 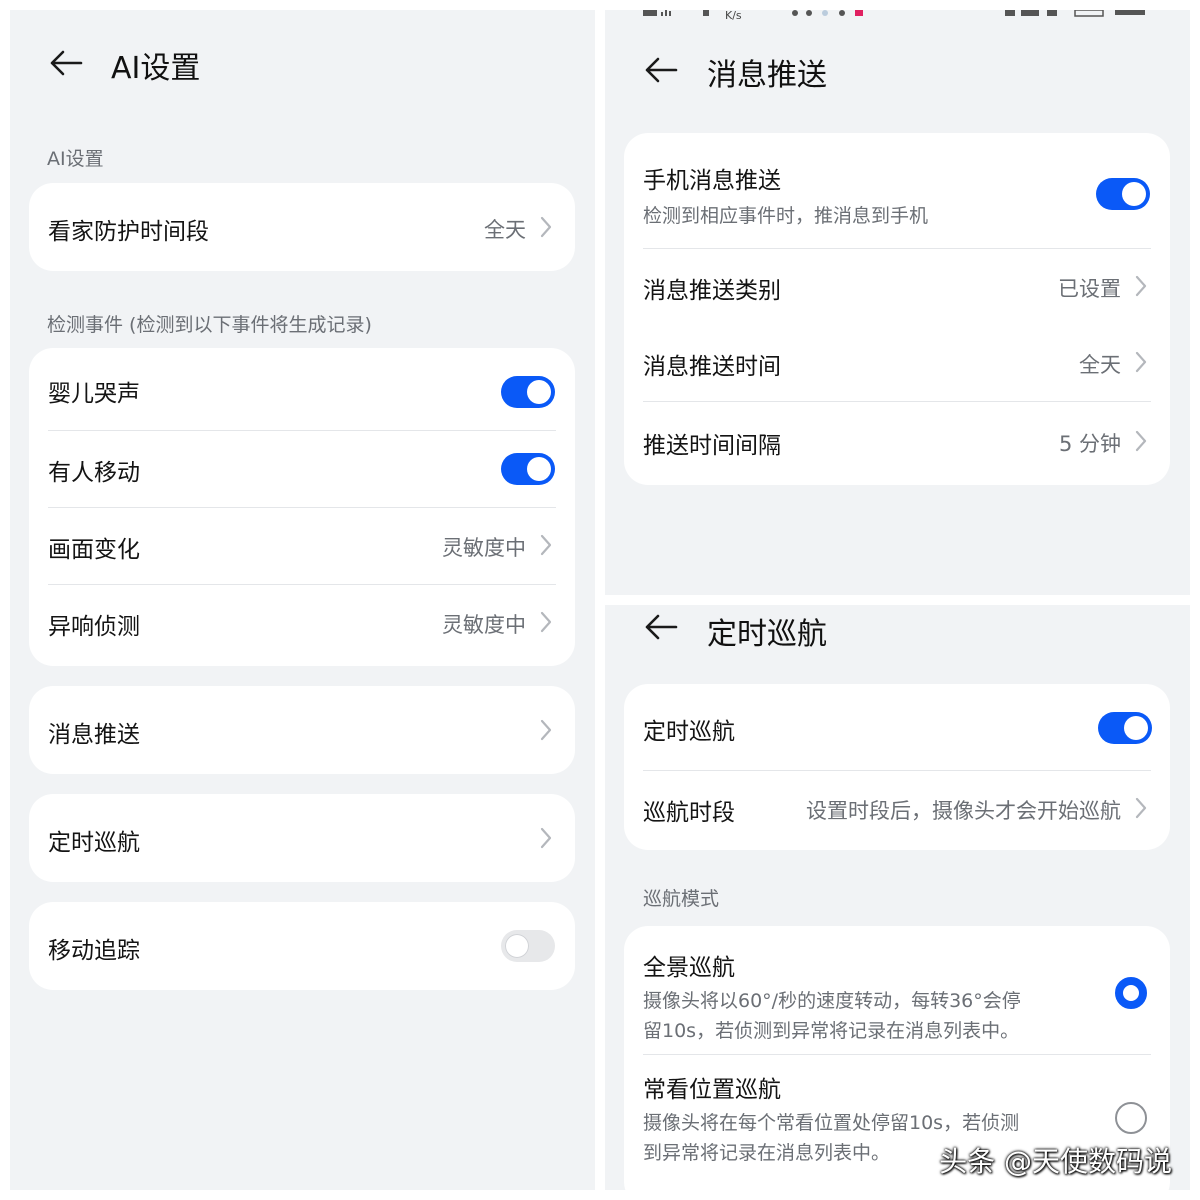 I want to click on status-speed: K/s, so click(x=733, y=16).